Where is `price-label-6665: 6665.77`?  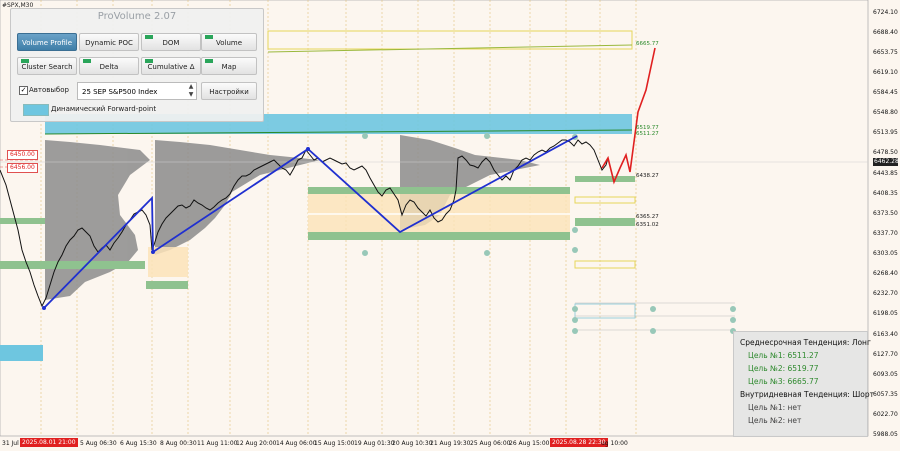
price-label-6665: 6665.77 is located at coordinates (647, 44).